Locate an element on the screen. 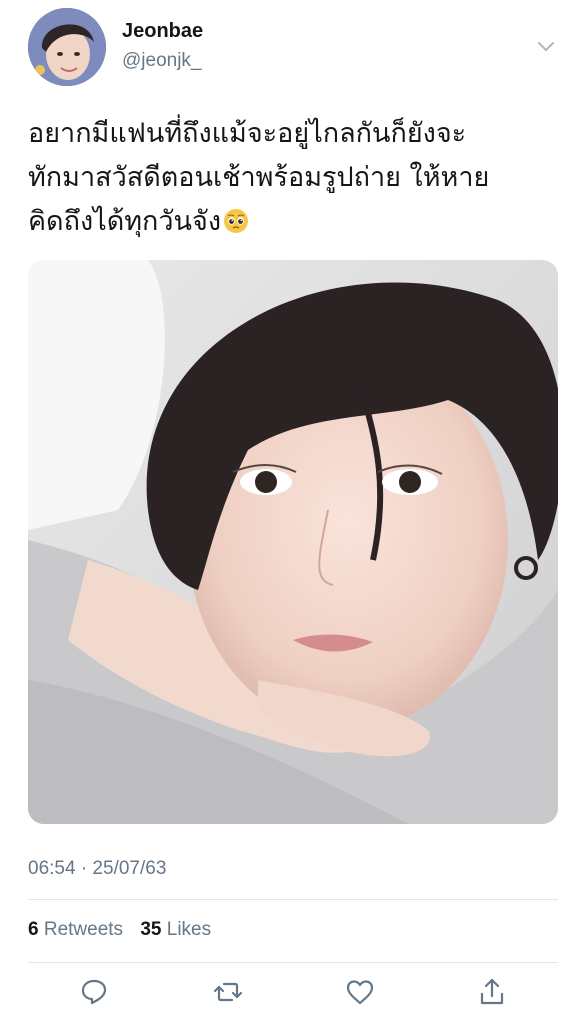 The height and width of the screenshot is (1024, 586). tweet-stats: 6 Retweets 35 Likes is located at coordinates (125, 930).